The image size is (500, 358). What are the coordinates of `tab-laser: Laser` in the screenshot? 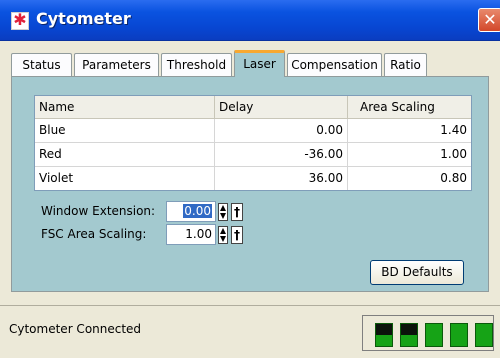 It's located at (259, 63).